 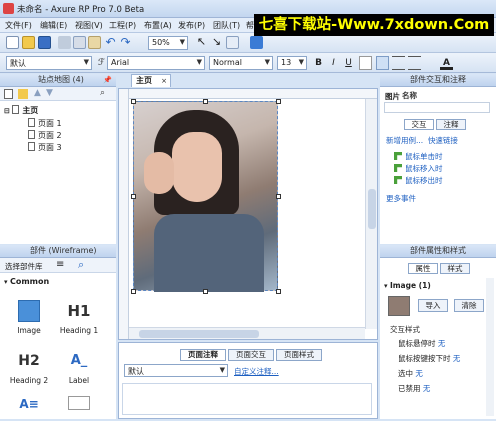 I want to click on tab-home: 主页 ×, so click(x=151, y=80).